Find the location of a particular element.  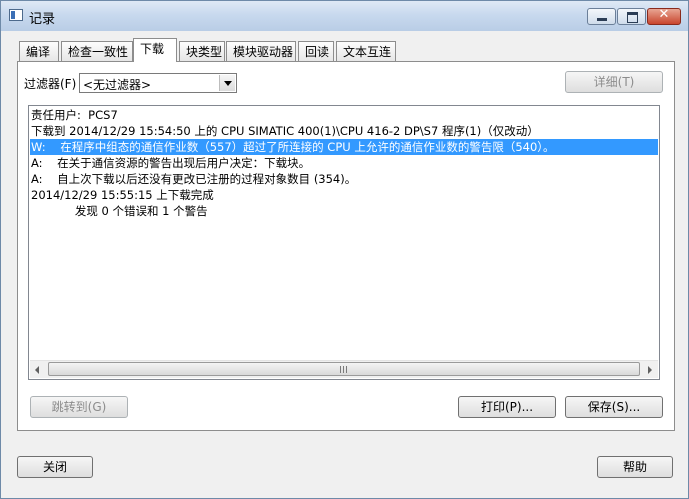

close-icon: ✕ is located at coordinates (664, 14).